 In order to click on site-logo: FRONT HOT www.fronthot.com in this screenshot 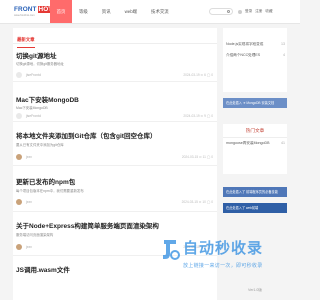, I will do `click(34, 11)`.